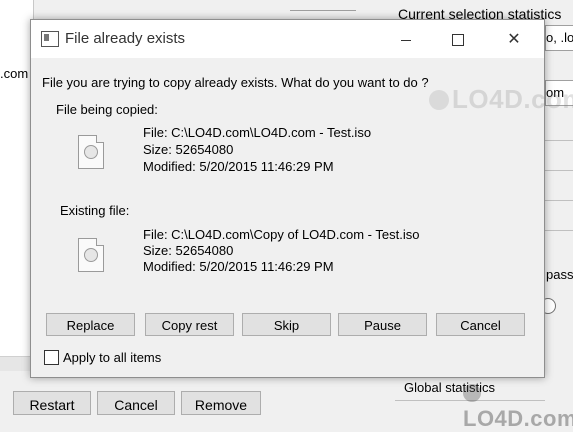 This screenshot has width=573, height=432. What do you see at coordinates (287, 39) in the screenshot?
I see `dialog-titlebar: File already exists ✕` at bounding box center [287, 39].